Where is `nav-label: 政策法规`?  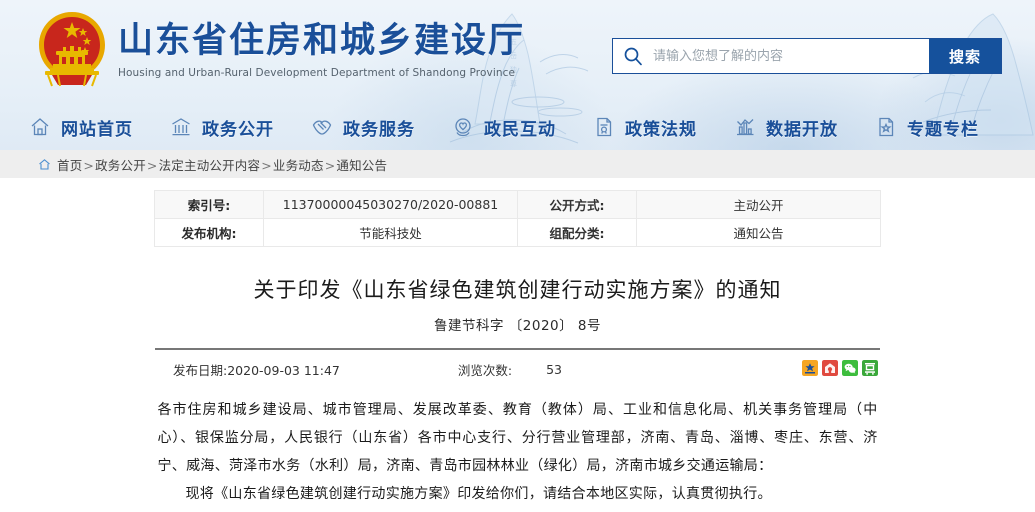
nav-label: 政策法规 is located at coordinates (661, 129).